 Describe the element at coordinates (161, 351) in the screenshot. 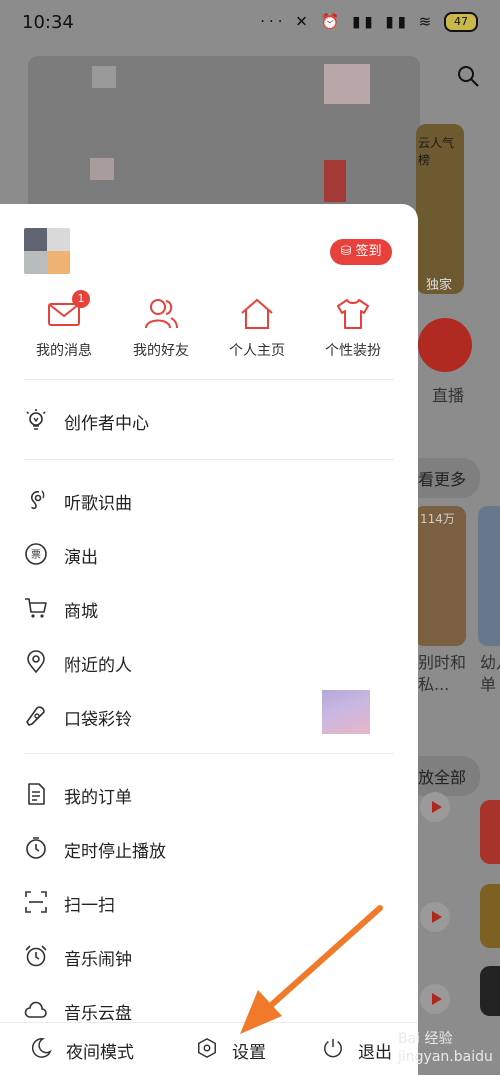

I see `quick-label: 我的好友` at that location.